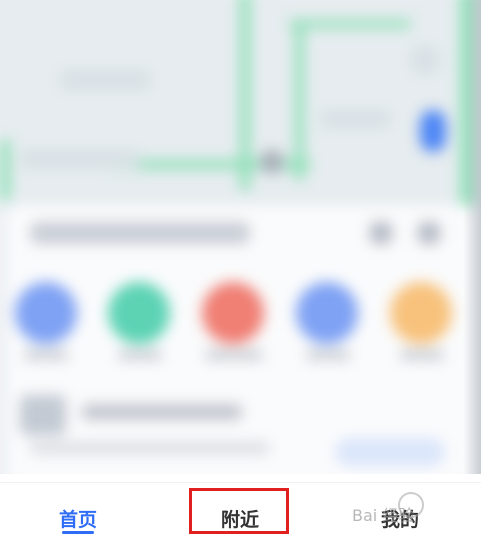 Image resolution: width=481 pixels, height=553 pixels. Describe the element at coordinates (162, 412) in the screenshot. I see `list-title` at that location.